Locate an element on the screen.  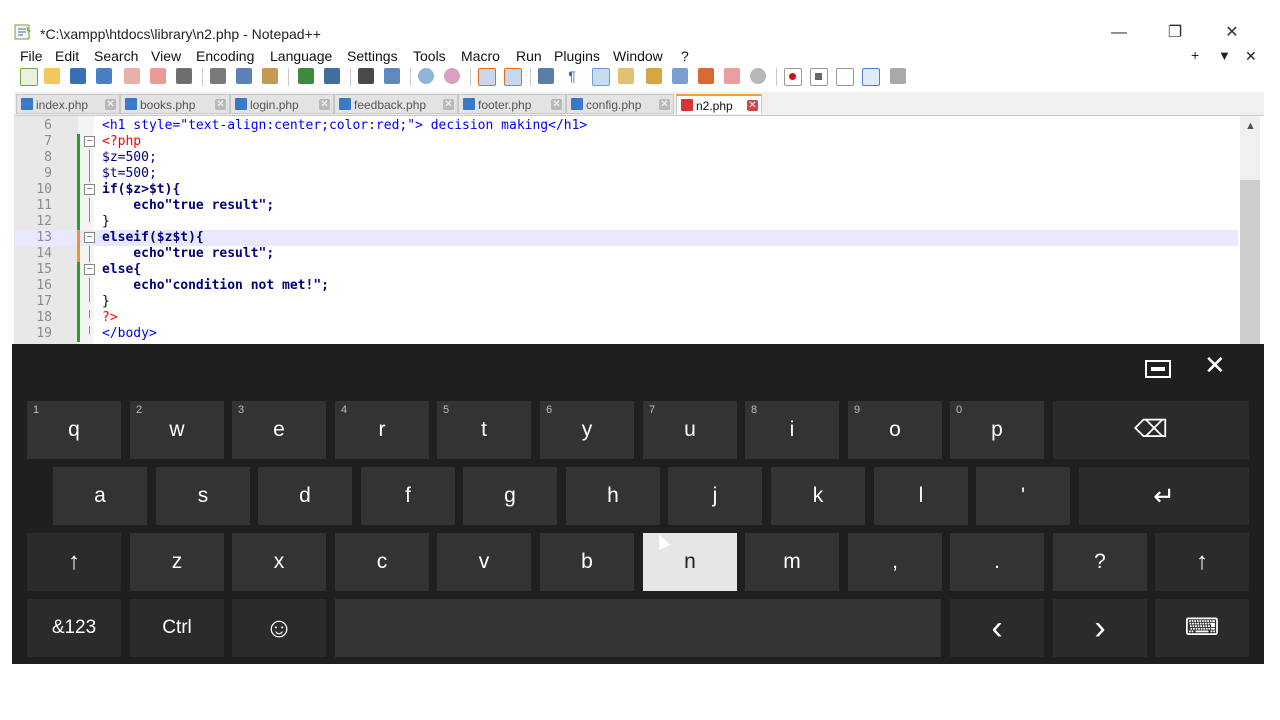
key-period: . is located at coordinates (997, 562).